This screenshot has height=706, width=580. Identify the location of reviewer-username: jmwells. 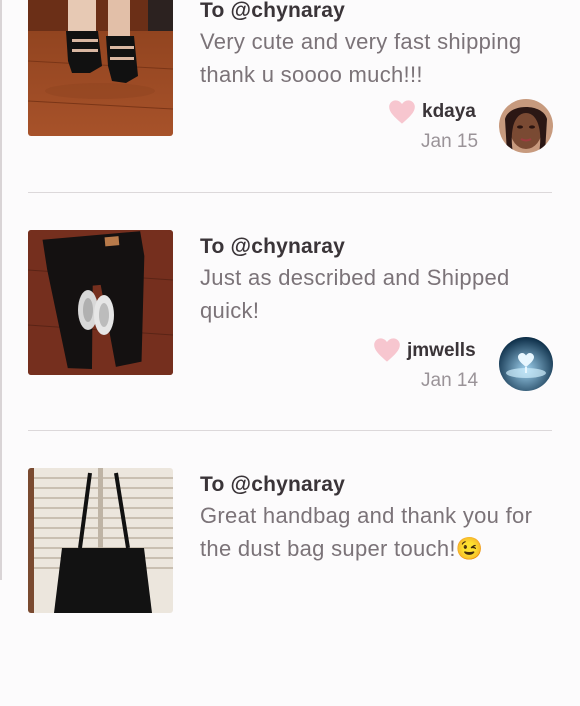
(441, 351).